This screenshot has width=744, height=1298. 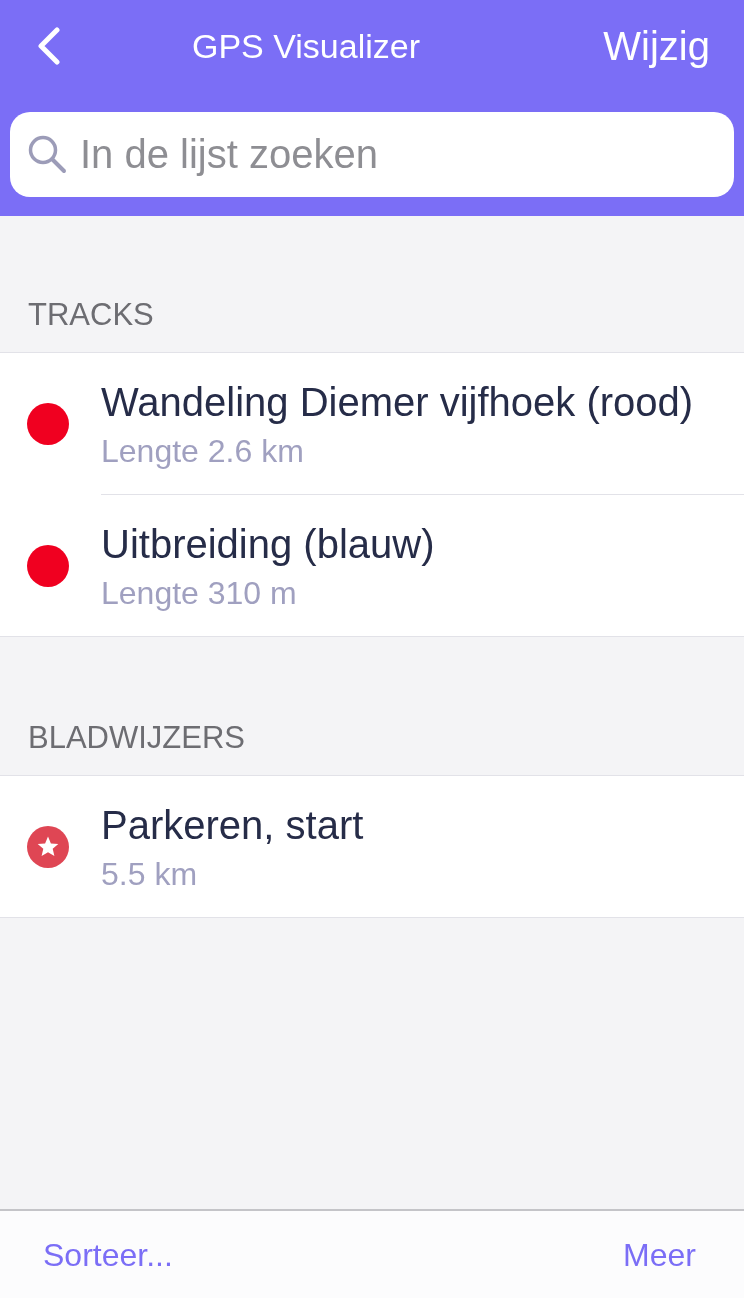 What do you see at coordinates (232, 825) in the screenshot?
I see `item-title: Parkeren, start` at bounding box center [232, 825].